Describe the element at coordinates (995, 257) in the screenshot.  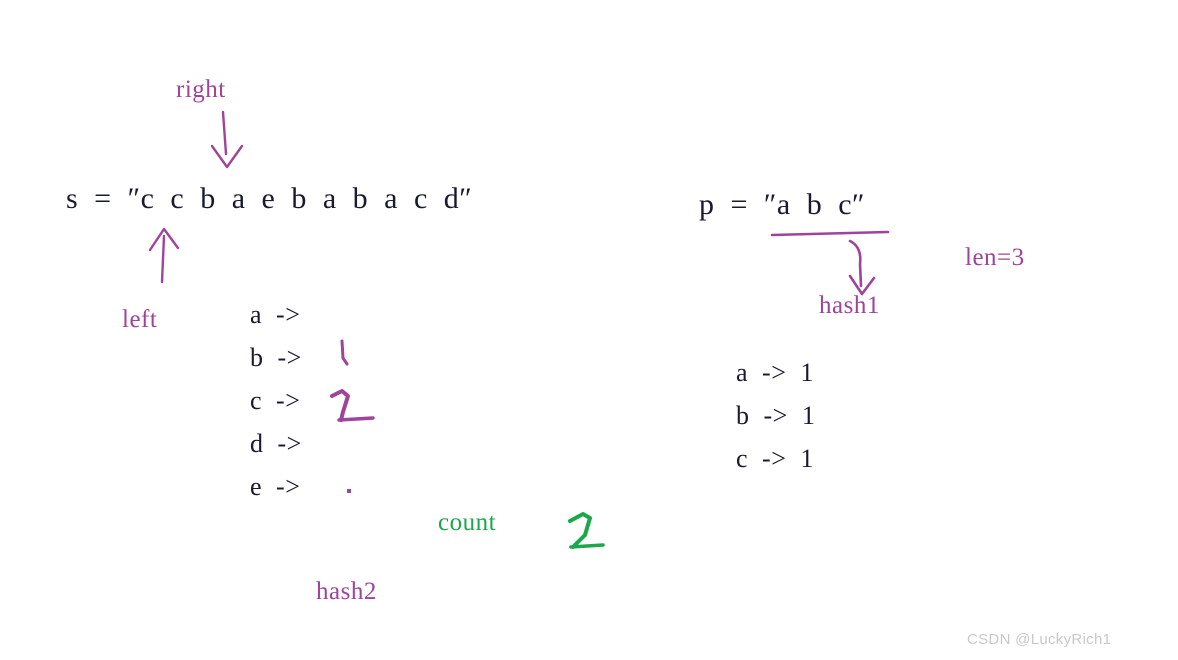
I see `pattern-length-label: len=3` at that location.